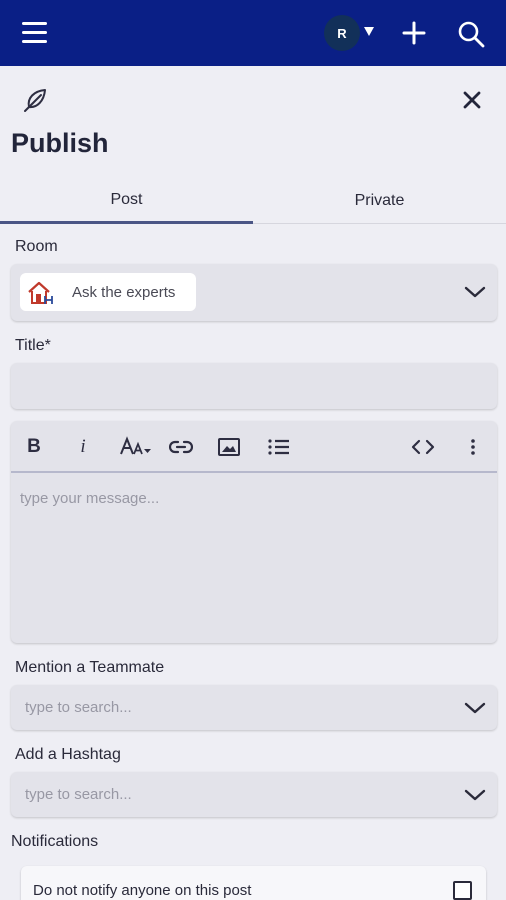 The width and height of the screenshot is (506, 900). I want to click on font-size-button, so click(136, 447).